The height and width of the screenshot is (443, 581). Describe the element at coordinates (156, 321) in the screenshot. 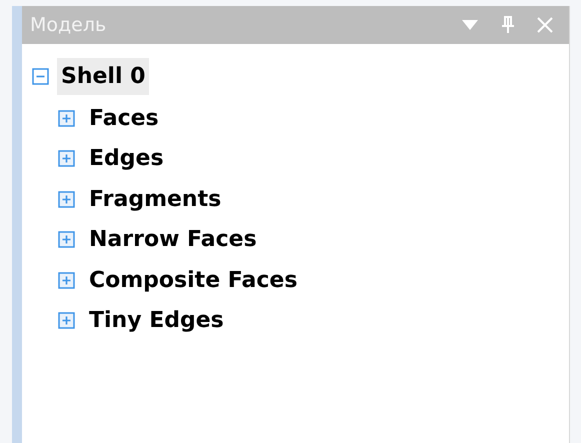

I see `tree-item: Tiny Edges` at that location.